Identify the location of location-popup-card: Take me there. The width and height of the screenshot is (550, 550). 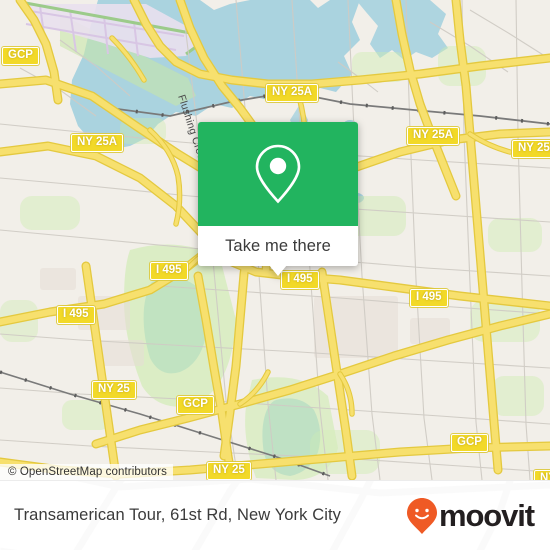
(278, 199).